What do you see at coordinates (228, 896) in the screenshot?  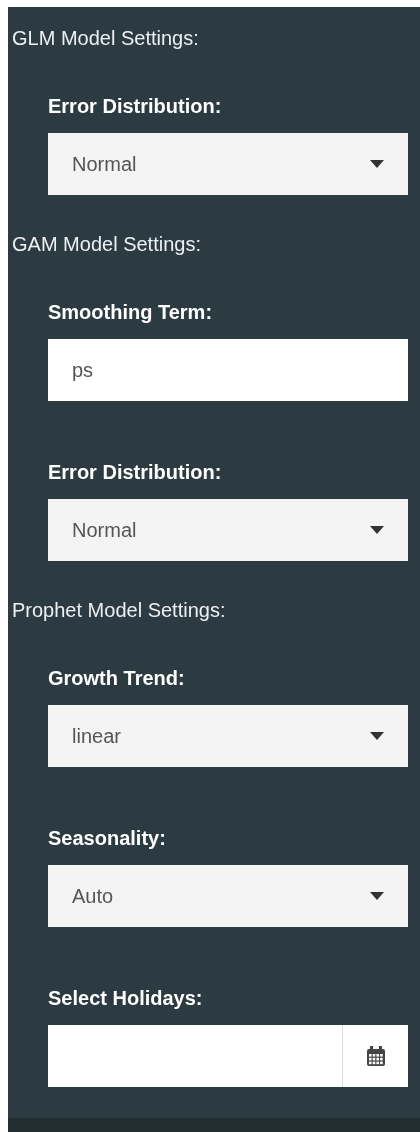 I see `dropdown: Auto` at bounding box center [228, 896].